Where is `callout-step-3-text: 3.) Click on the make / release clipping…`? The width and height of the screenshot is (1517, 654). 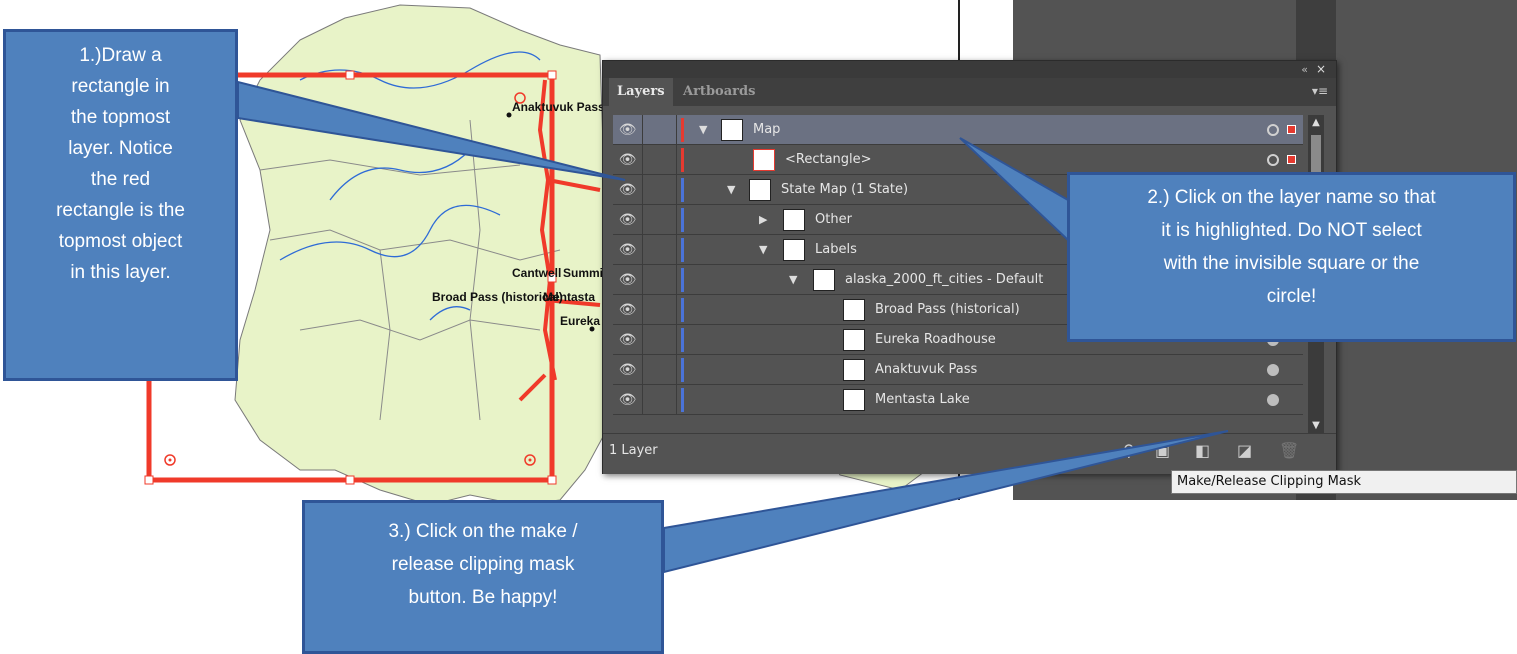 callout-step-3-text: 3.) Click on the make / release clipping… is located at coordinates (483, 564).